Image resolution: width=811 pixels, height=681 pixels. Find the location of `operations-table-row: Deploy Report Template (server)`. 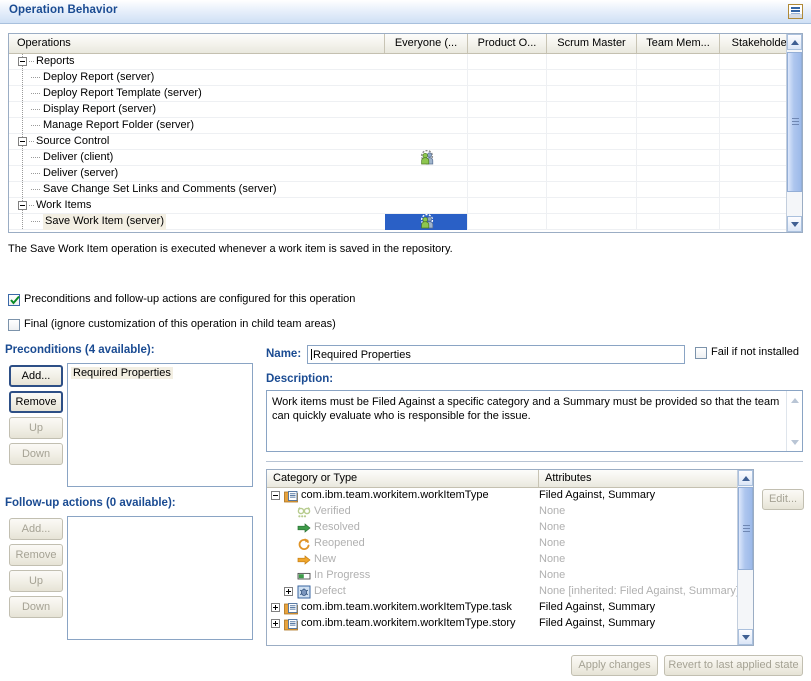

operations-table-row: Deploy Report Template (server) is located at coordinates (405, 94).